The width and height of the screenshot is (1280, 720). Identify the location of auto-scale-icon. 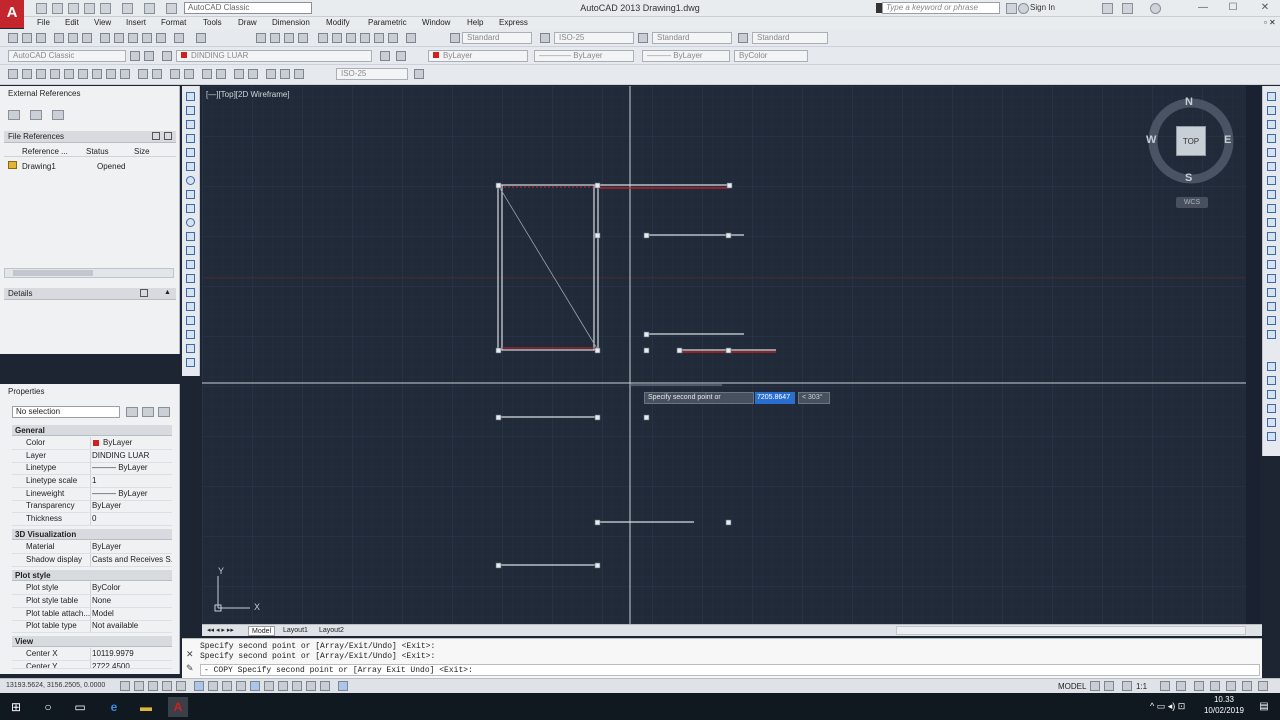
(1181, 686).